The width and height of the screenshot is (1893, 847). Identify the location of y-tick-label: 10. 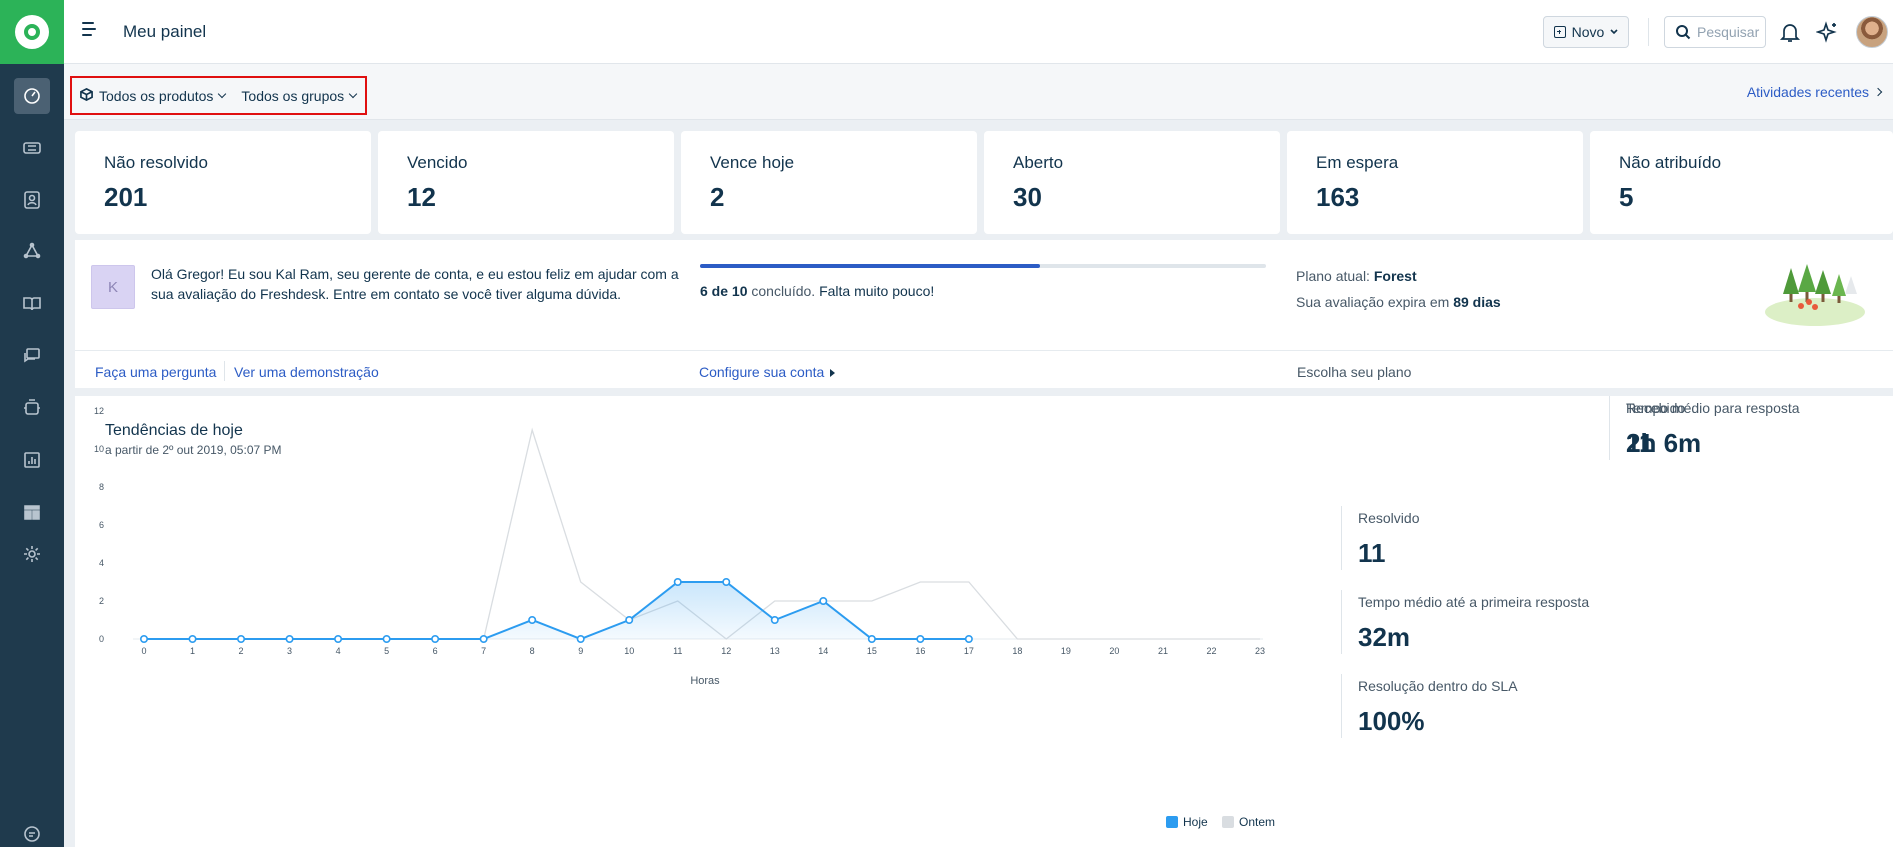
(99, 449).